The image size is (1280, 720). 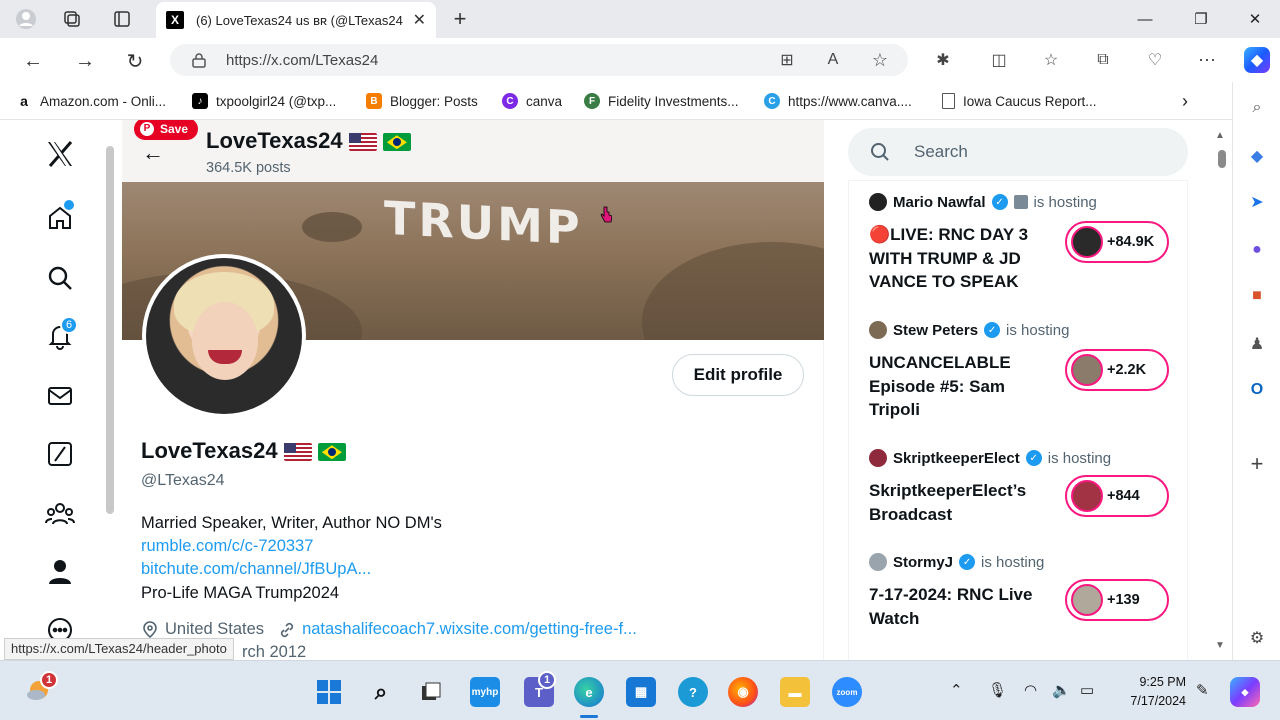 What do you see at coordinates (1257, 250) in the screenshot?
I see `sidebar-copilot-icon: ●` at bounding box center [1257, 250].